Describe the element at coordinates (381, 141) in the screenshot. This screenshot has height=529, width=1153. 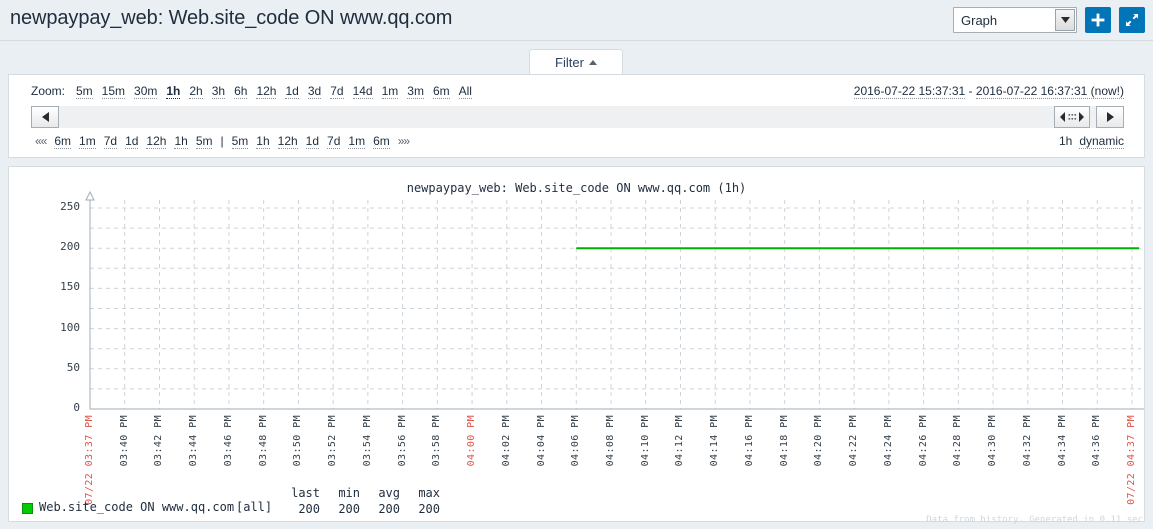
I see `step-fwd-6m: 6m` at that location.